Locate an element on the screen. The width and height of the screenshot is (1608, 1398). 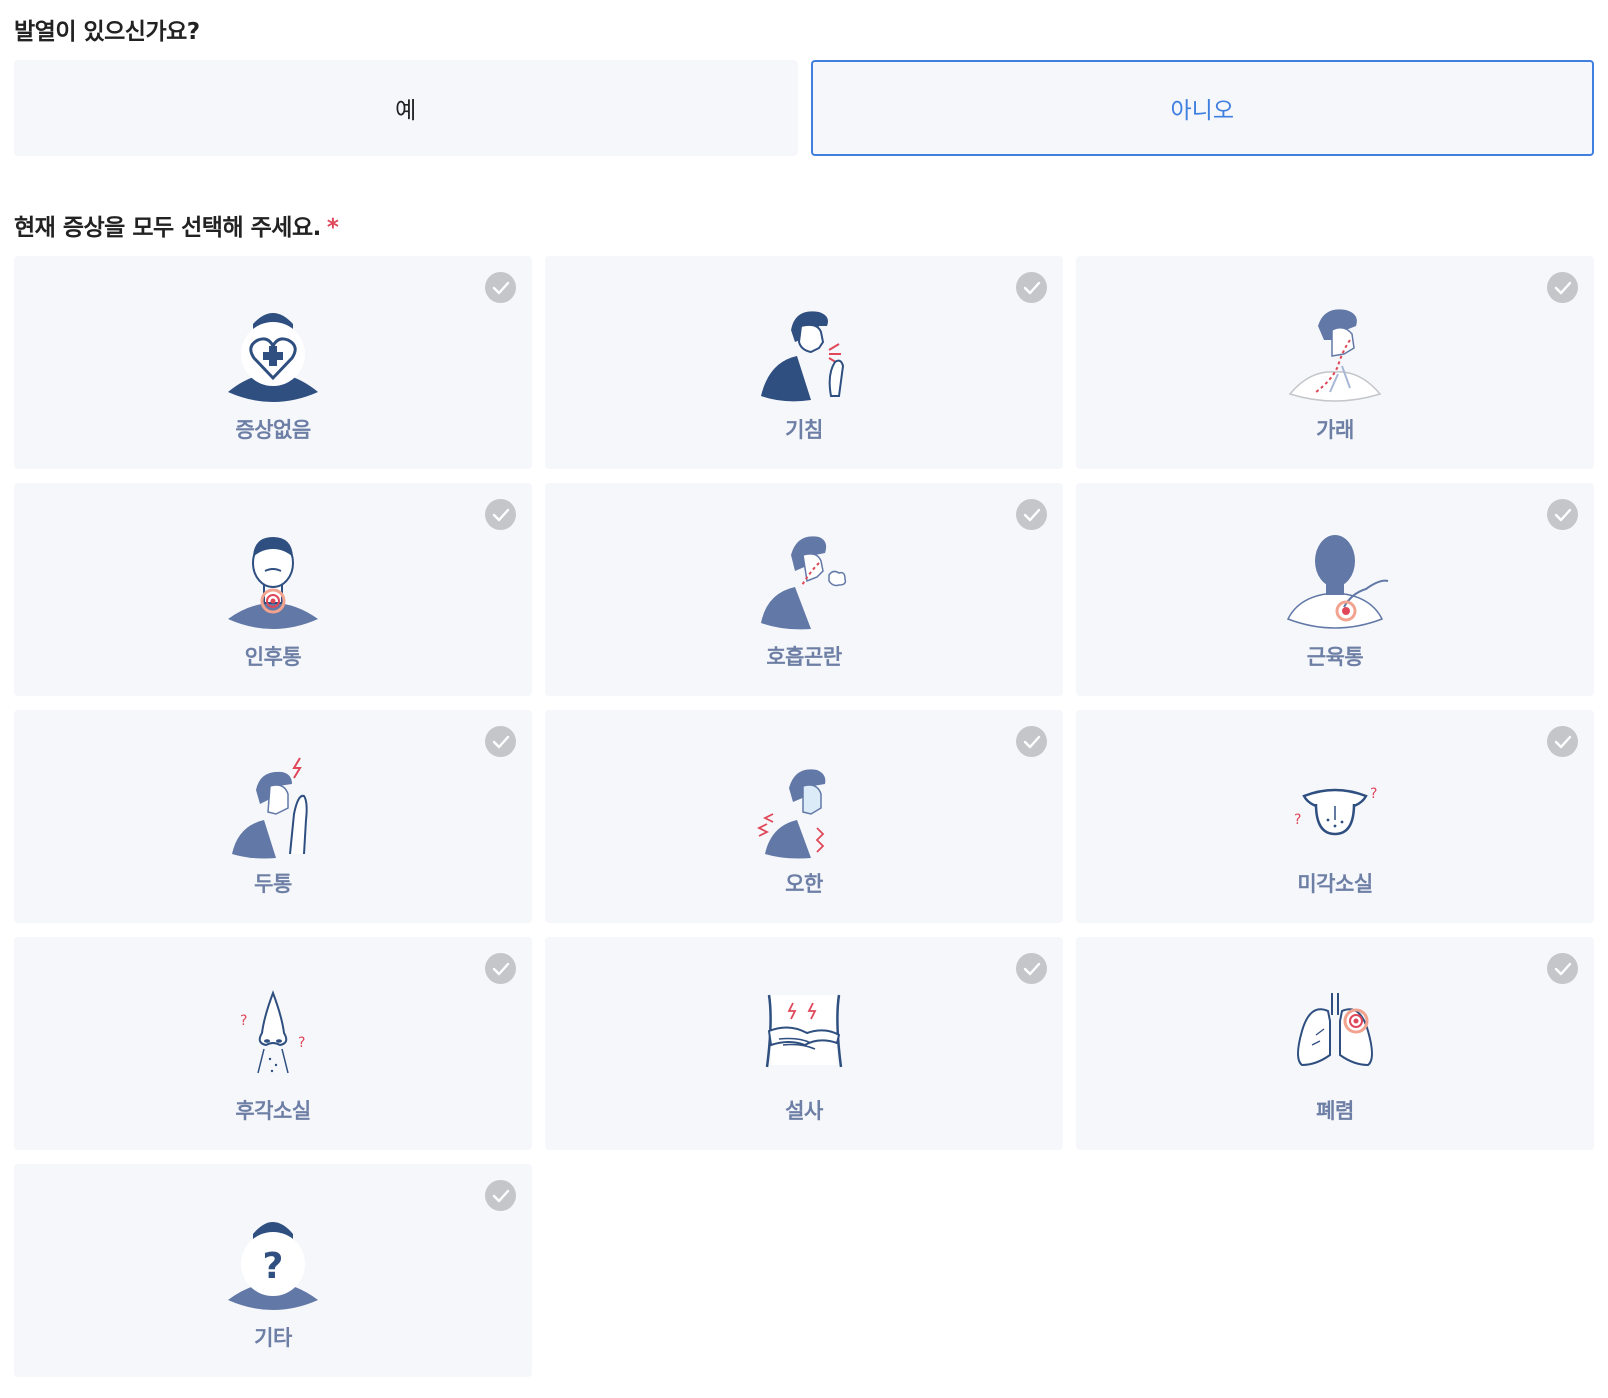
fever-no-button: 아니오 is located at coordinates (1202, 108).